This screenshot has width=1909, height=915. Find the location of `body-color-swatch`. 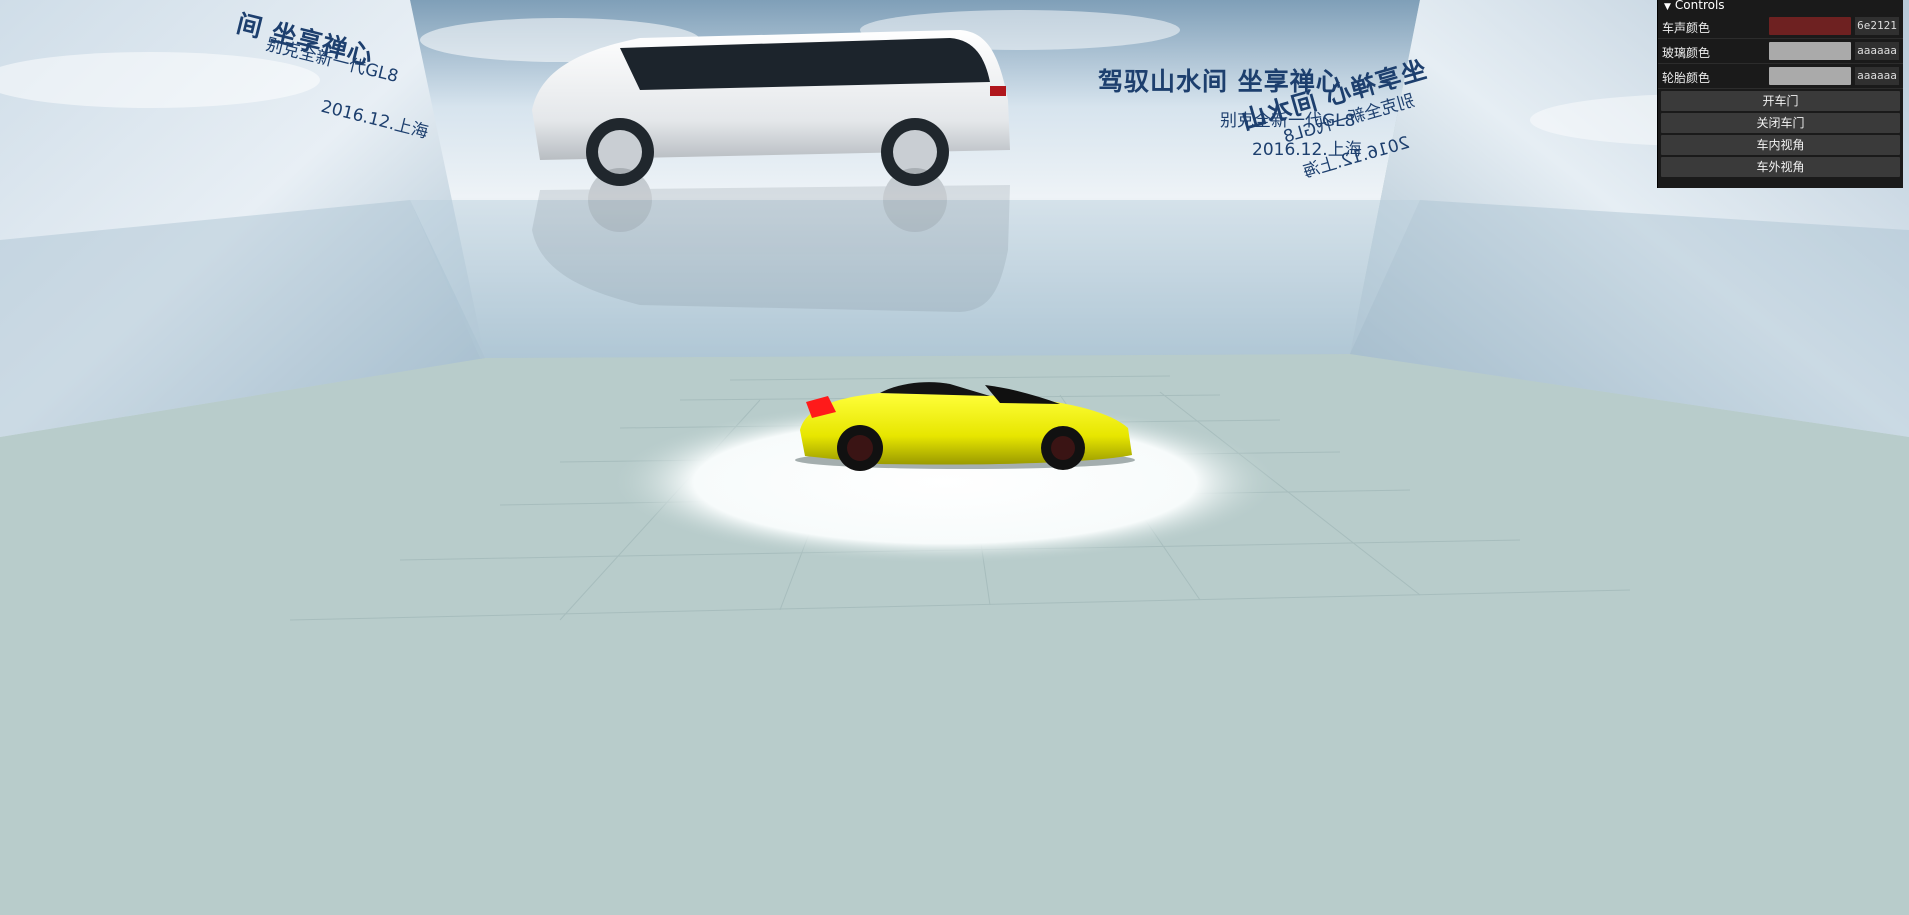

body-color-swatch is located at coordinates (1810, 26).